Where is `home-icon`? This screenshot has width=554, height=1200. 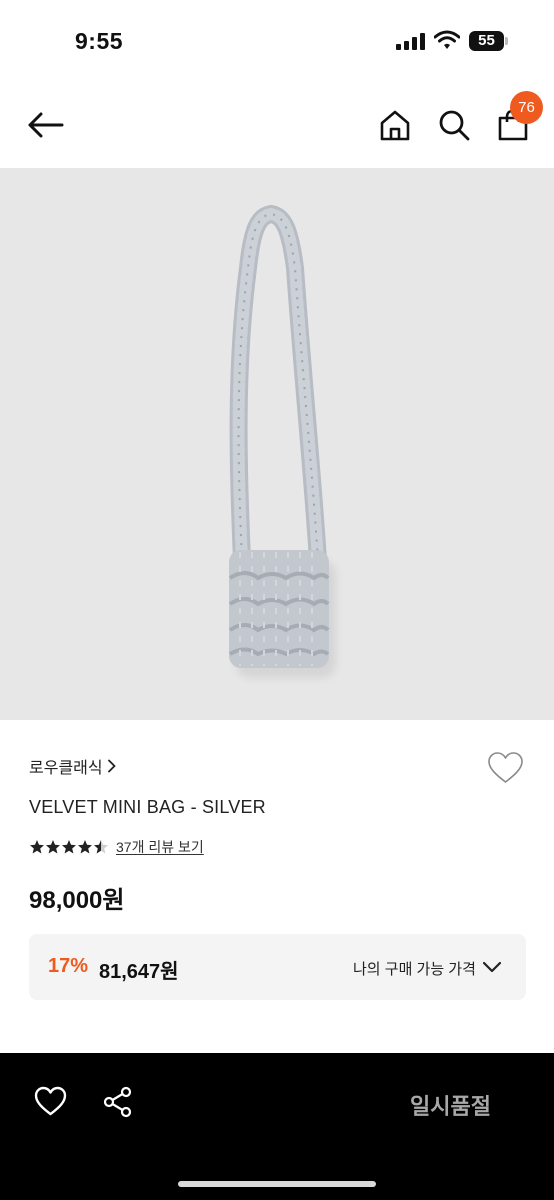 home-icon is located at coordinates (395, 125).